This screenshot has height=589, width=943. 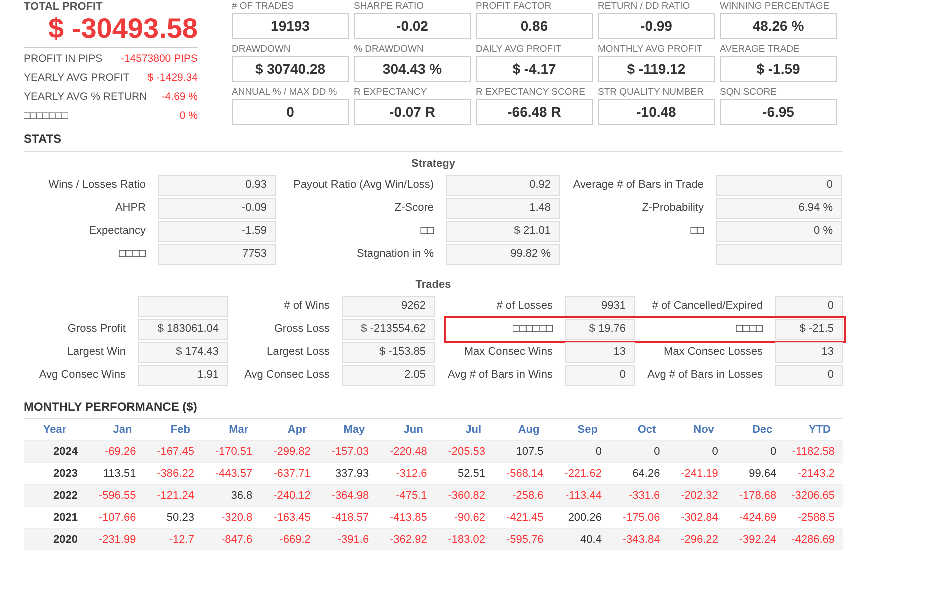 I want to click on metric-label: WINNING PERCENTAGE, so click(x=775, y=7).